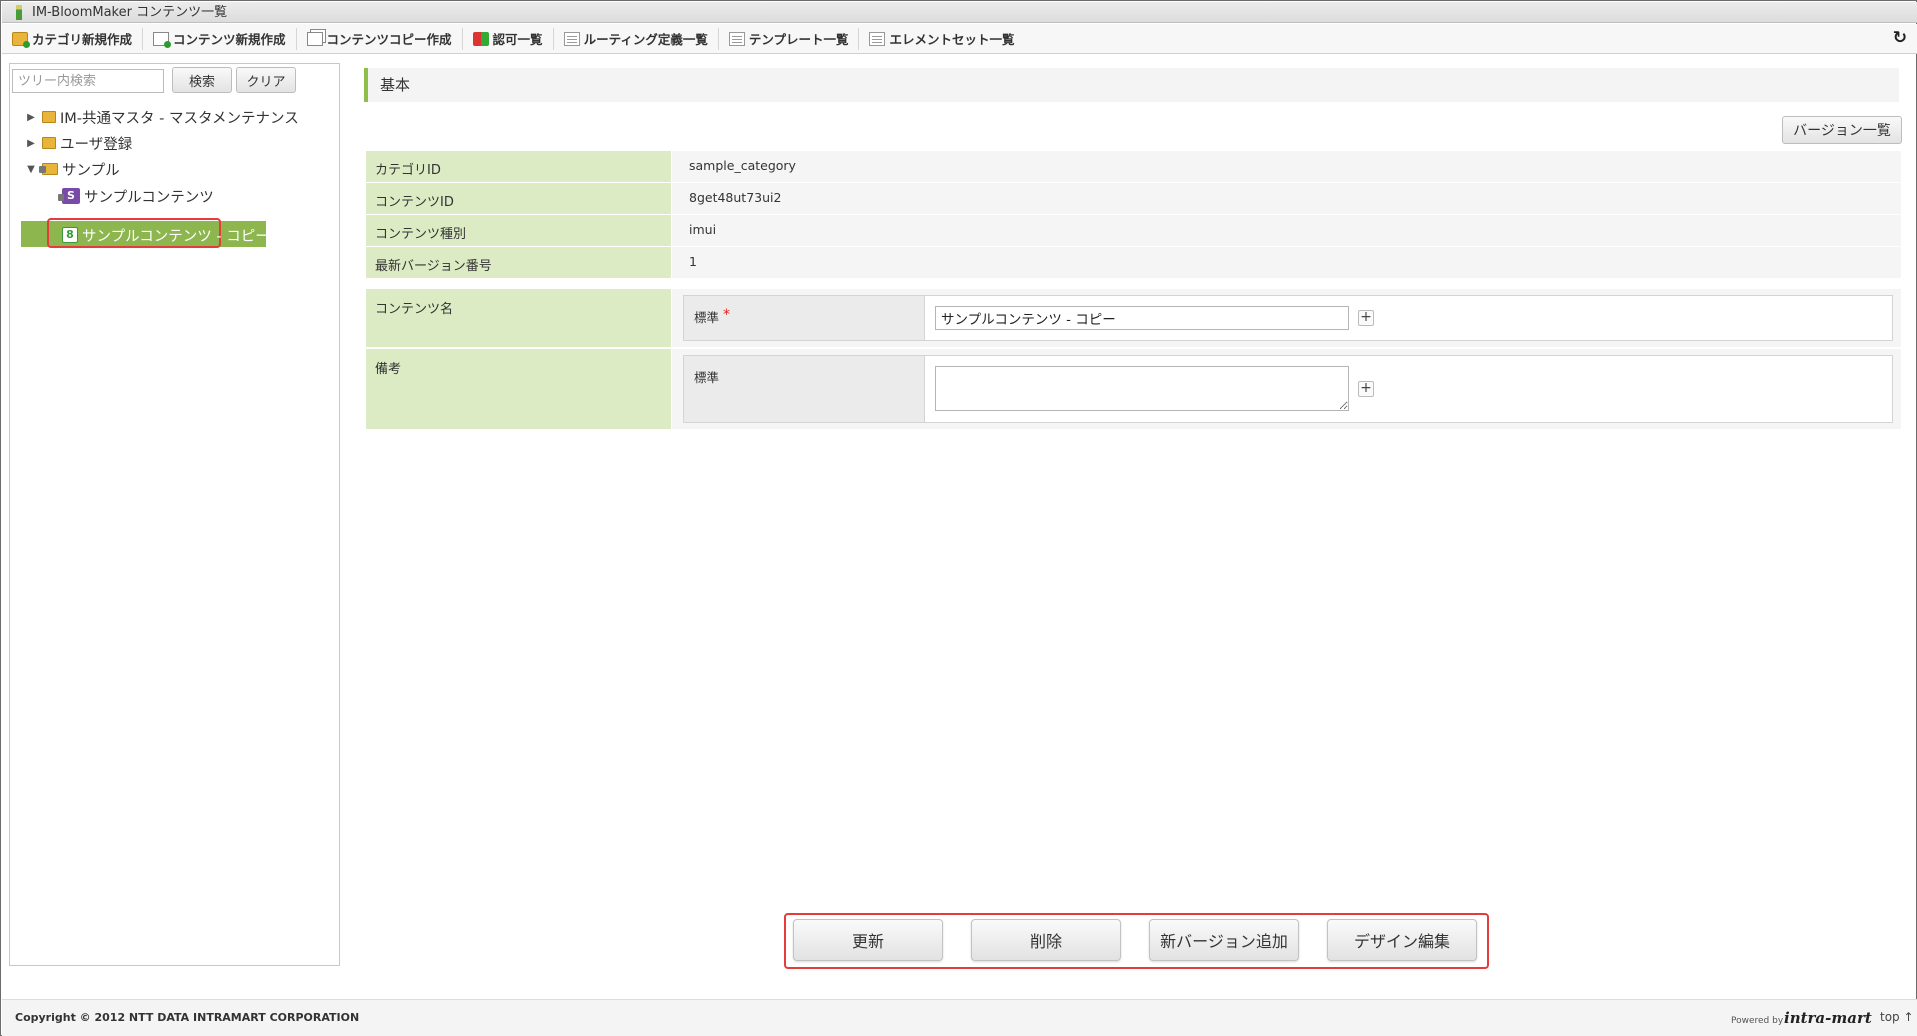 The width and height of the screenshot is (1917, 1036). I want to click on tree-node-label: サンプルコンテンツ - コピー, so click(176, 236).